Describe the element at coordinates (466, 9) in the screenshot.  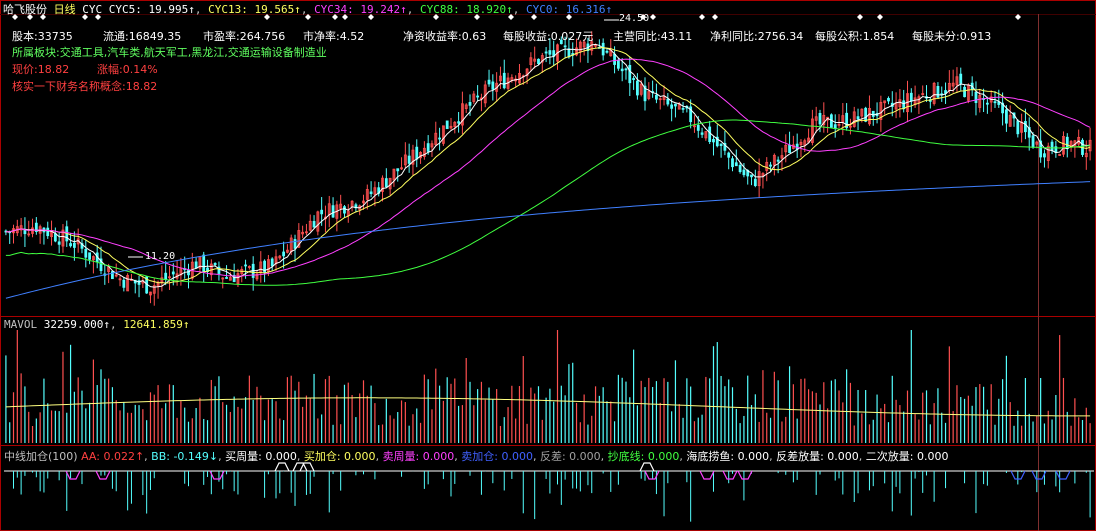
I see `cyc88-value: CYC88: 18.920↑` at that location.